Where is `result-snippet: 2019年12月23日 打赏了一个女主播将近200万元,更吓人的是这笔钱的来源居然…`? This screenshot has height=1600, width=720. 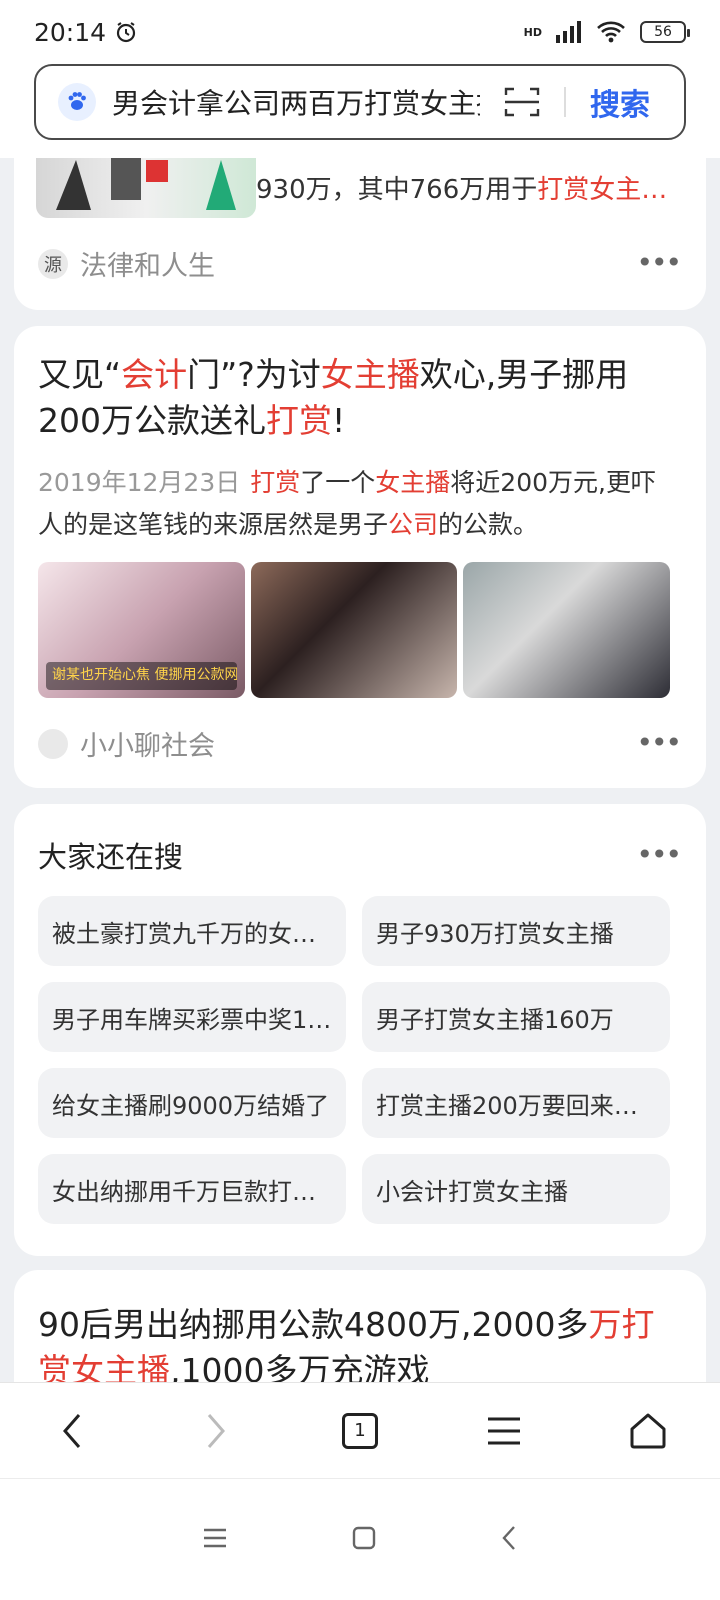 result-snippet: 2019年12月23日 打赏了一个女主播将近200万元,更吓人的是这笔钱的来源居然… is located at coordinates (358, 504).